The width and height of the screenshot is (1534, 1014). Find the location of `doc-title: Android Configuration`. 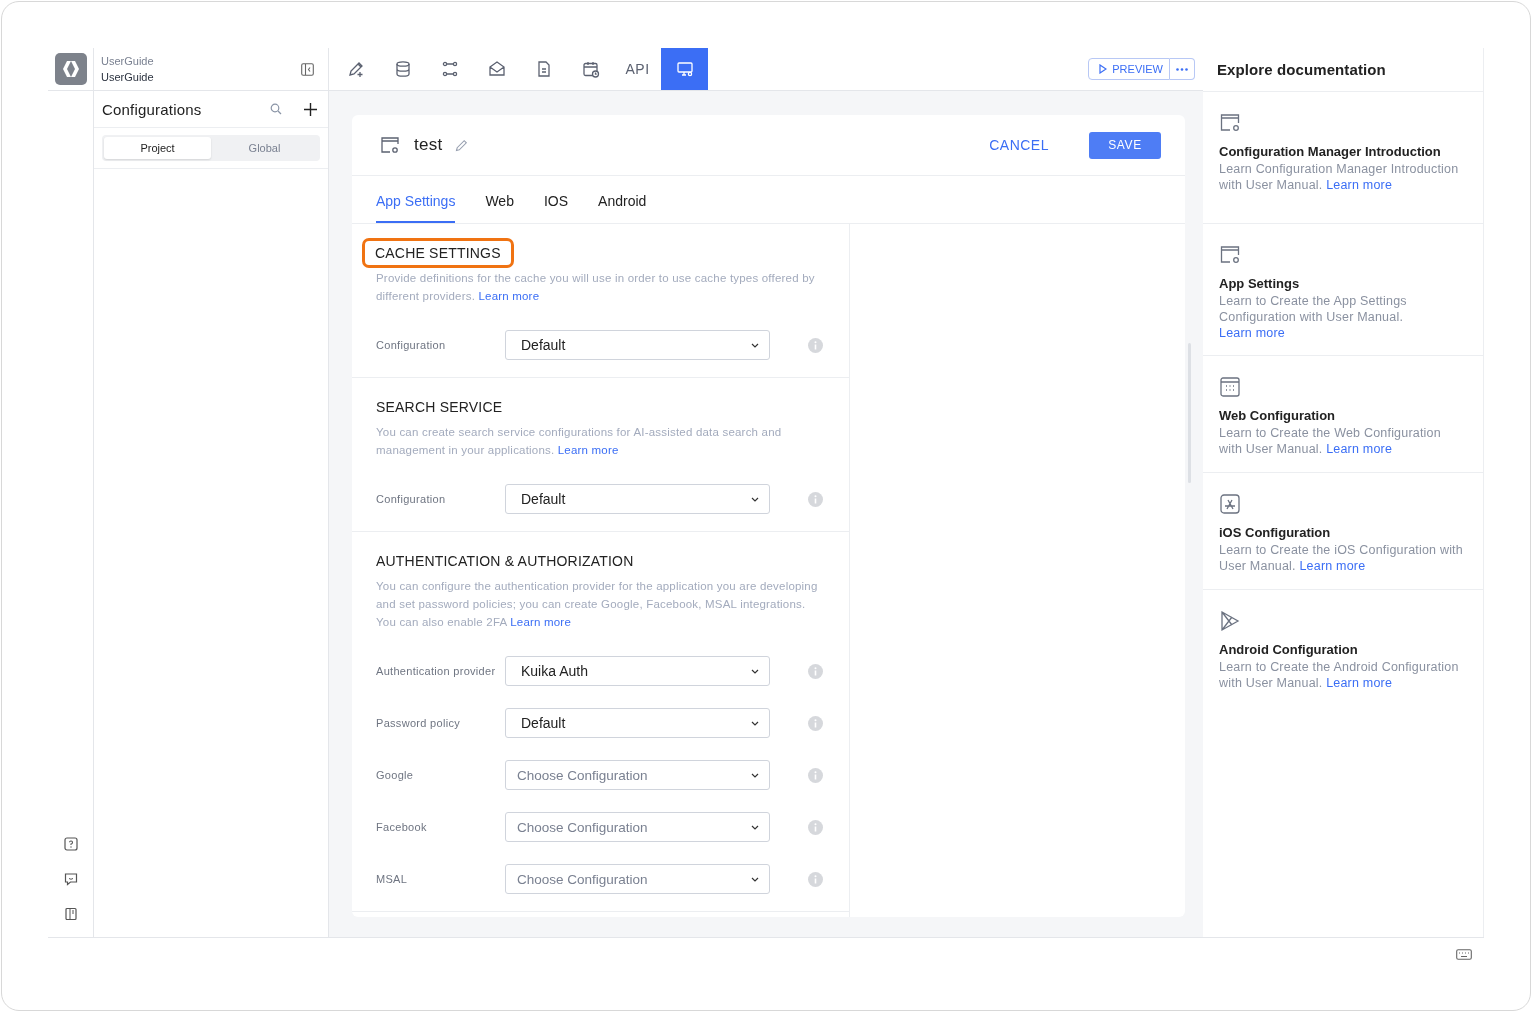

doc-title: Android Configuration is located at coordinates (1289, 649).